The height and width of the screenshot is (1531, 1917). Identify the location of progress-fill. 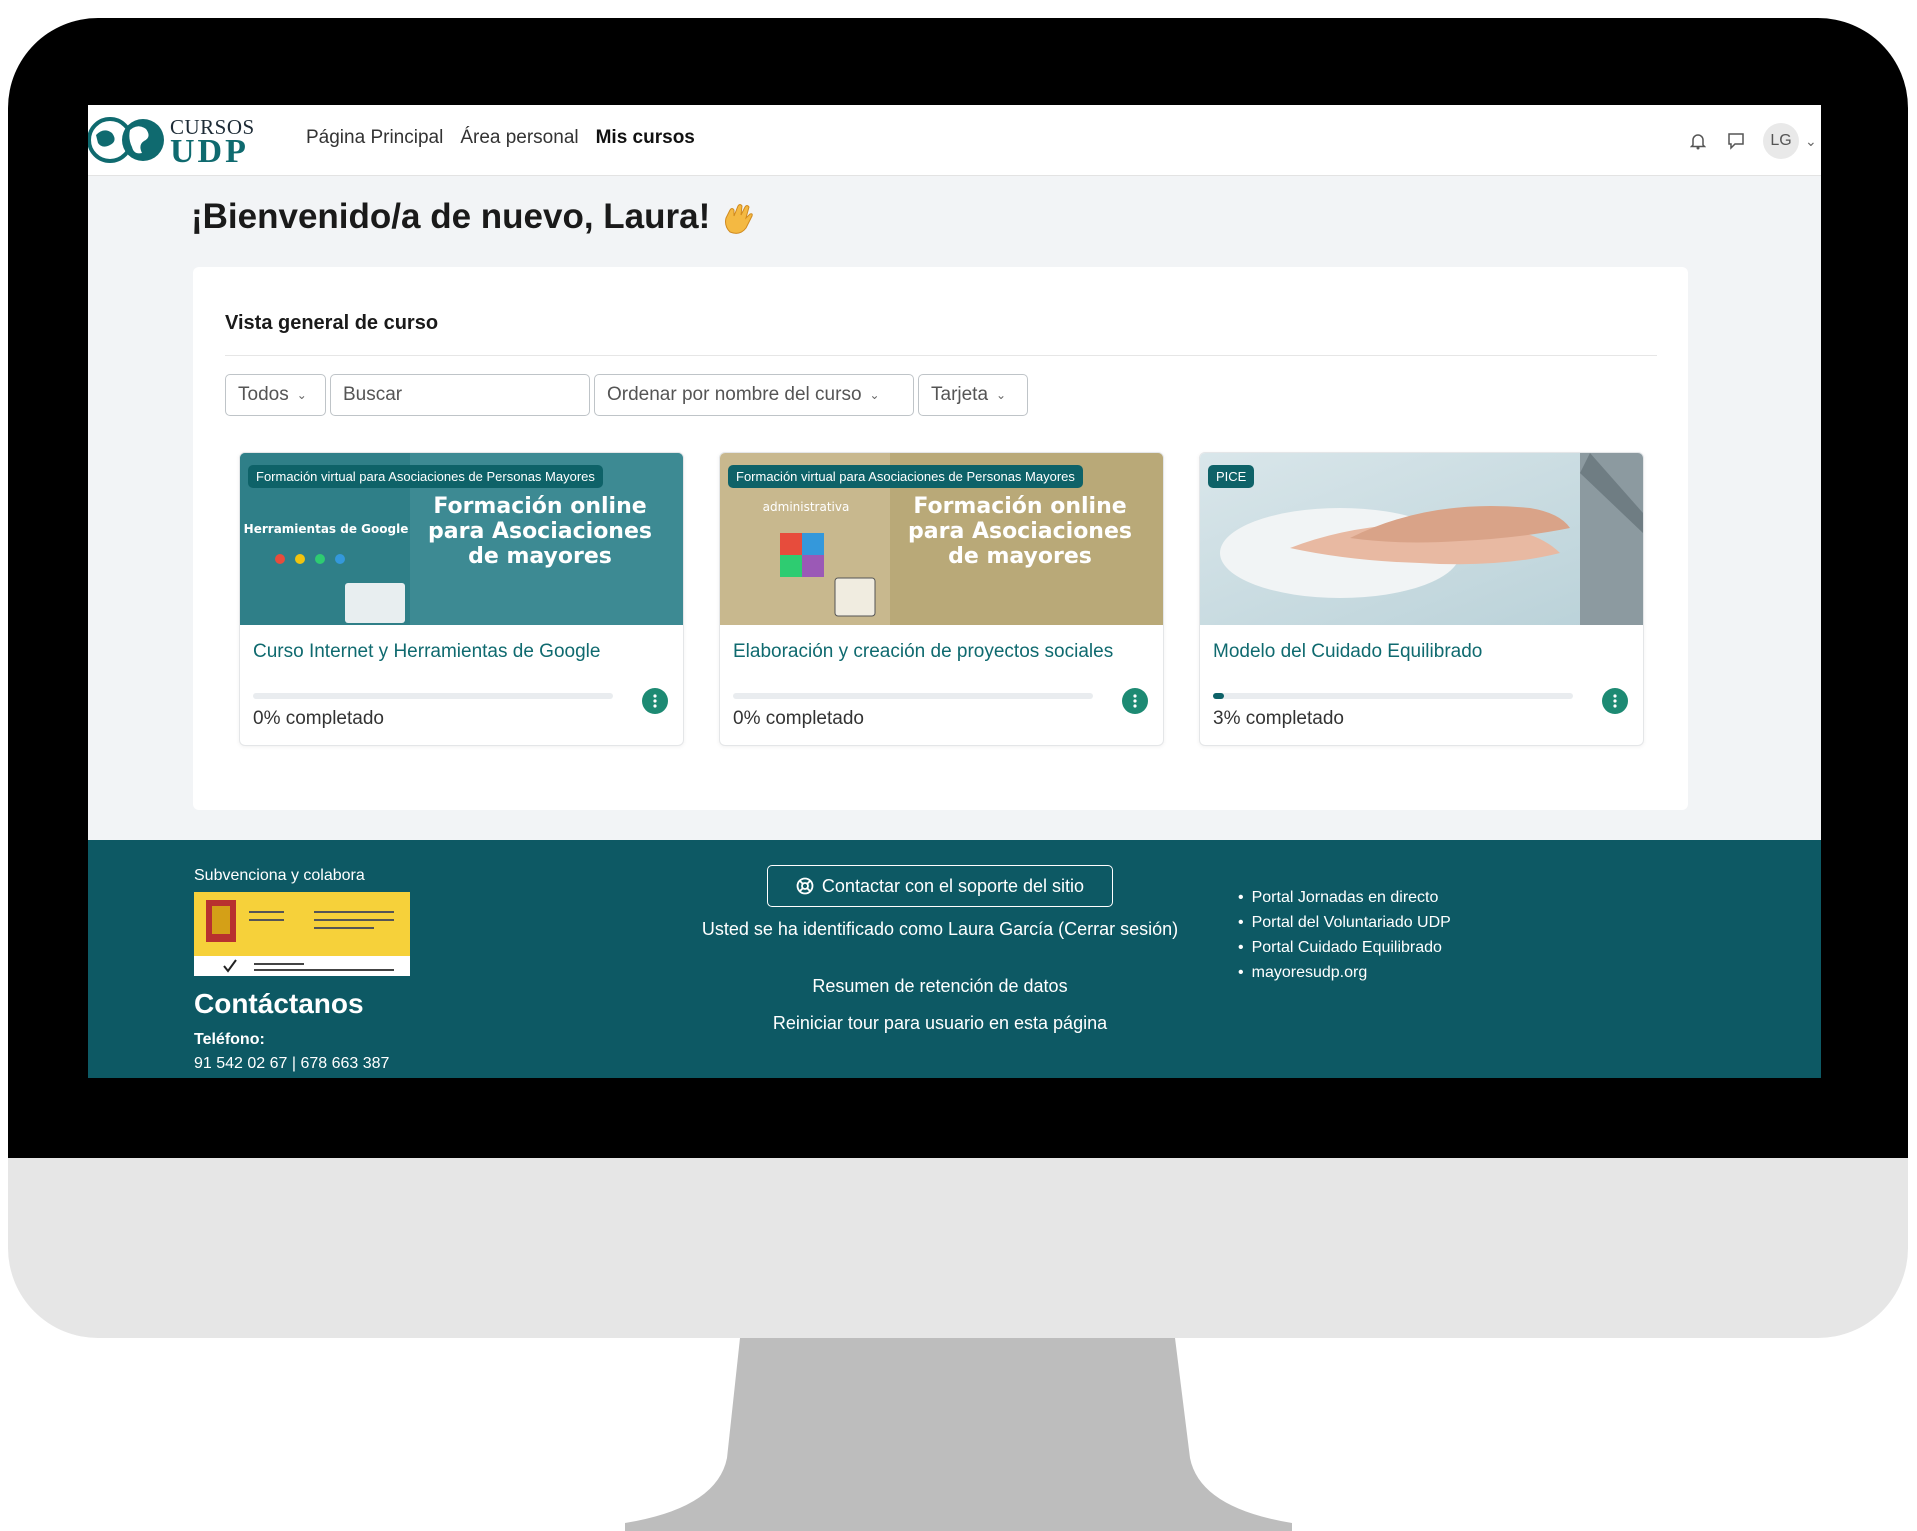
(1218, 696).